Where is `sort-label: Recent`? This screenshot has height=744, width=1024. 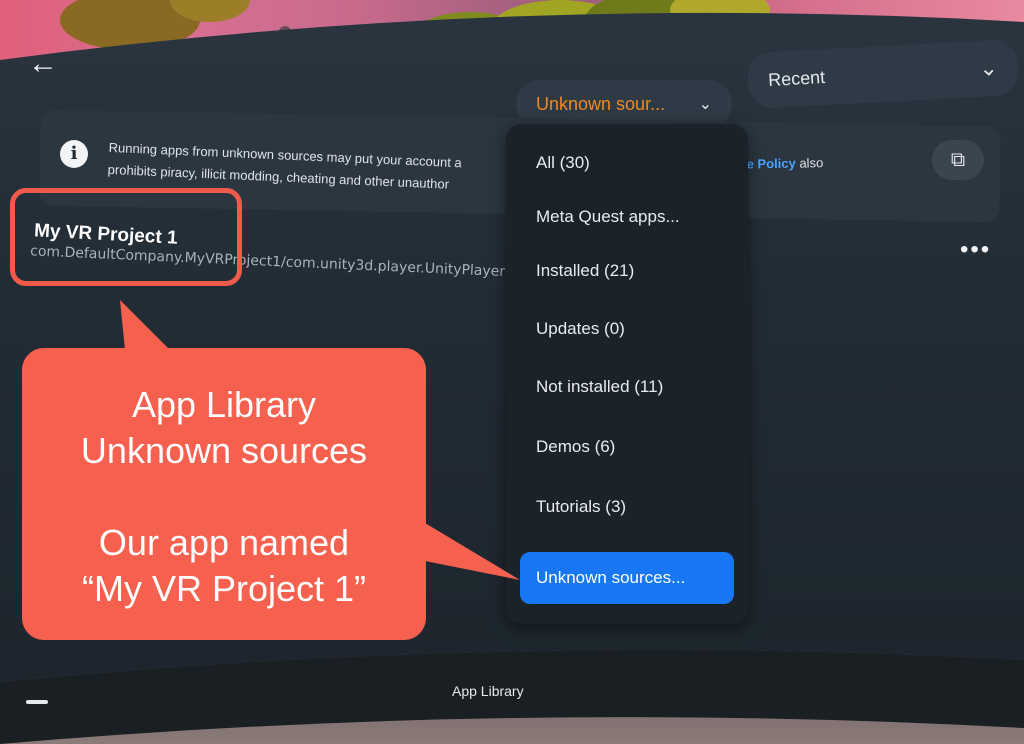
sort-label: Recent is located at coordinates (796, 78).